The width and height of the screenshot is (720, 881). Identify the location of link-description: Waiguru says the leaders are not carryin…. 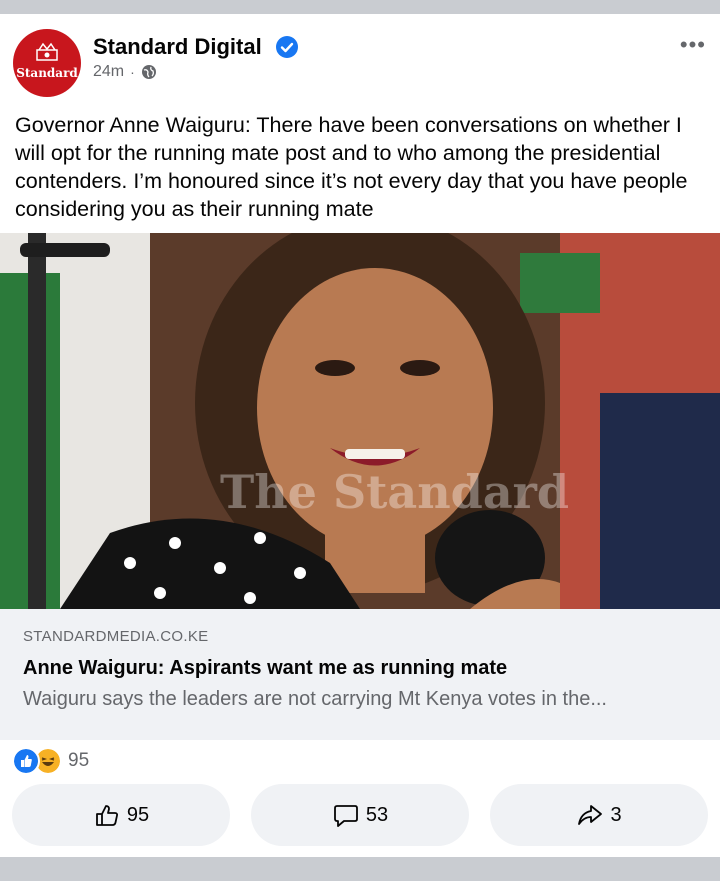
(315, 699).